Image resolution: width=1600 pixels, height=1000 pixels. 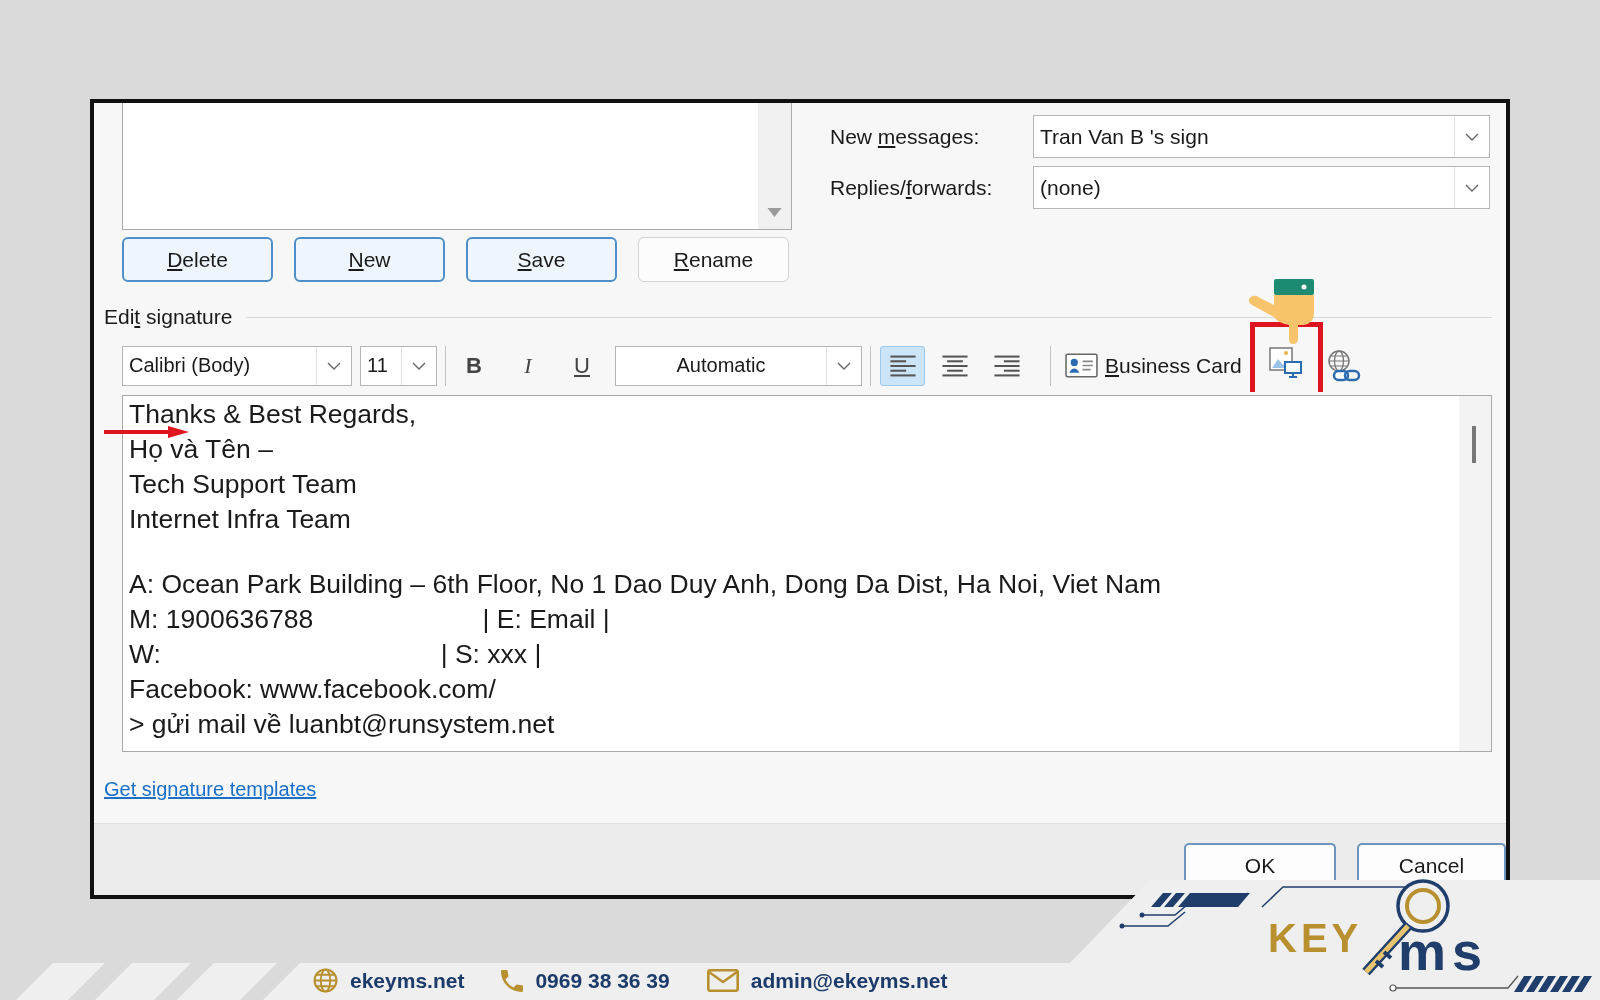 What do you see at coordinates (911, 187) in the screenshot?
I see `field-label: Replies/forwards:` at bounding box center [911, 187].